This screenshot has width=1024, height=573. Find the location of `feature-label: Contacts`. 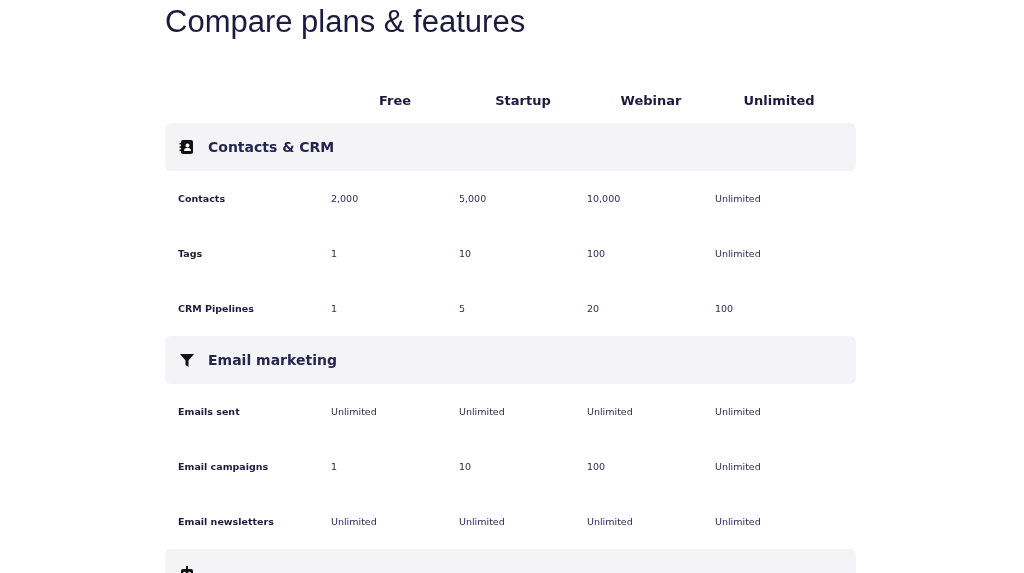

feature-label: Contacts is located at coordinates (201, 198).